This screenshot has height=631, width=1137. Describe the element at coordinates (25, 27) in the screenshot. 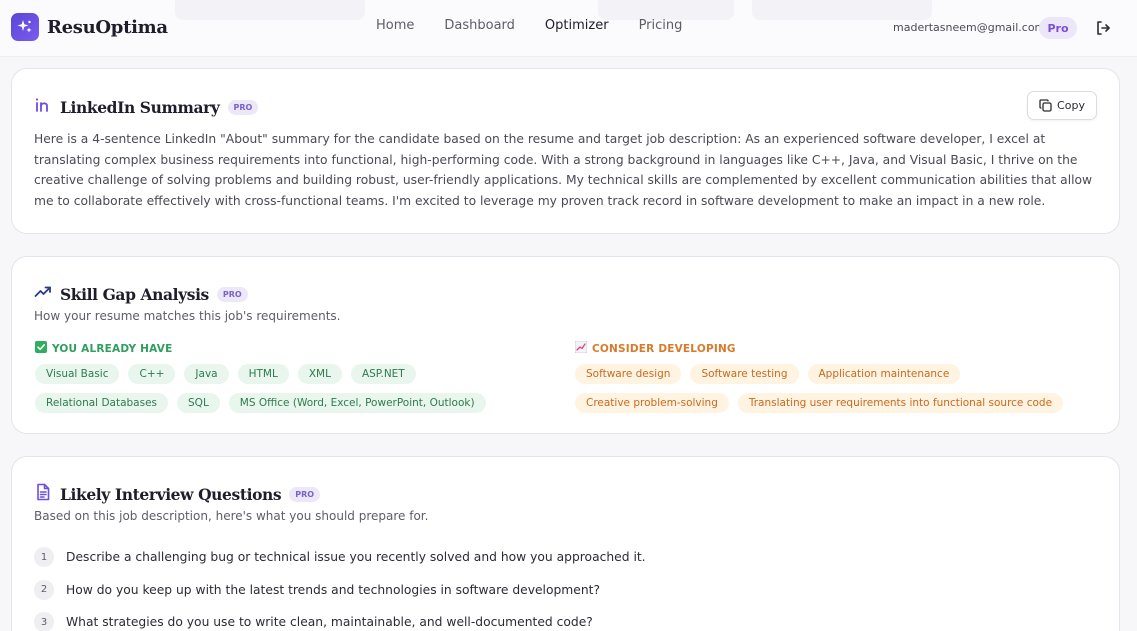

I see `sparkle-logo-icon` at that location.